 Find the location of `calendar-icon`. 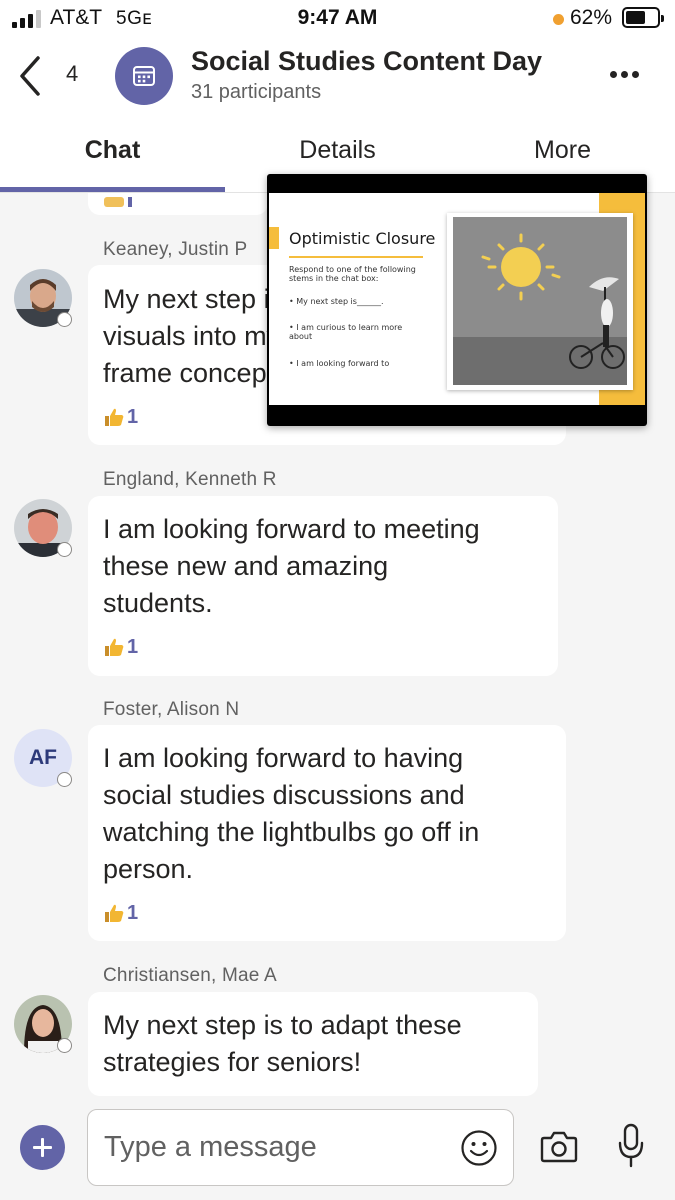

calendar-icon is located at coordinates (144, 76).